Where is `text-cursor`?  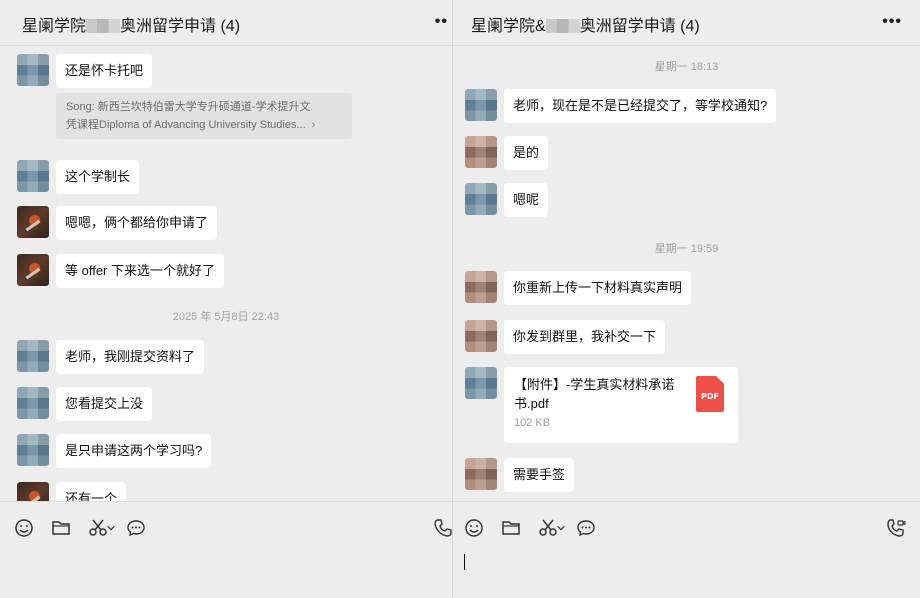
text-cursor is located at coordinates (464, 562).